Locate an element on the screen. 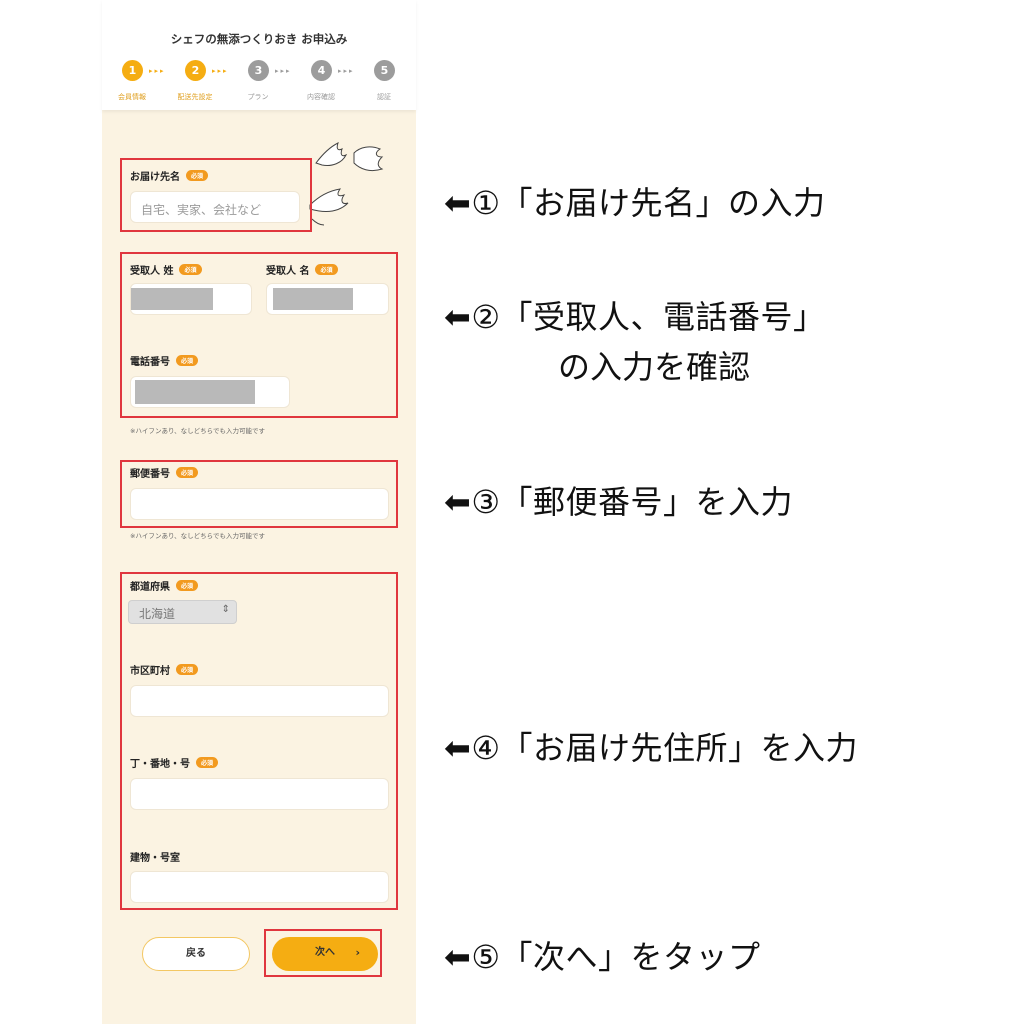 The height and width of the screenshot is (1024, 1024). back-button: 戻る is located at coordinates (196, 954).